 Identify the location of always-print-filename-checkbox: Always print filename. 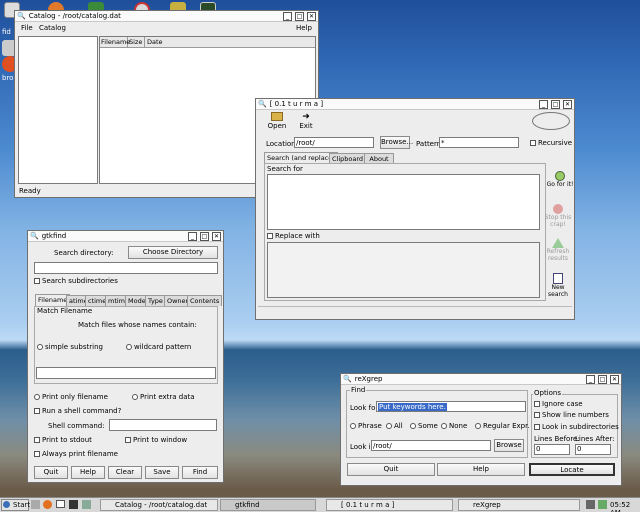
(76, 454).